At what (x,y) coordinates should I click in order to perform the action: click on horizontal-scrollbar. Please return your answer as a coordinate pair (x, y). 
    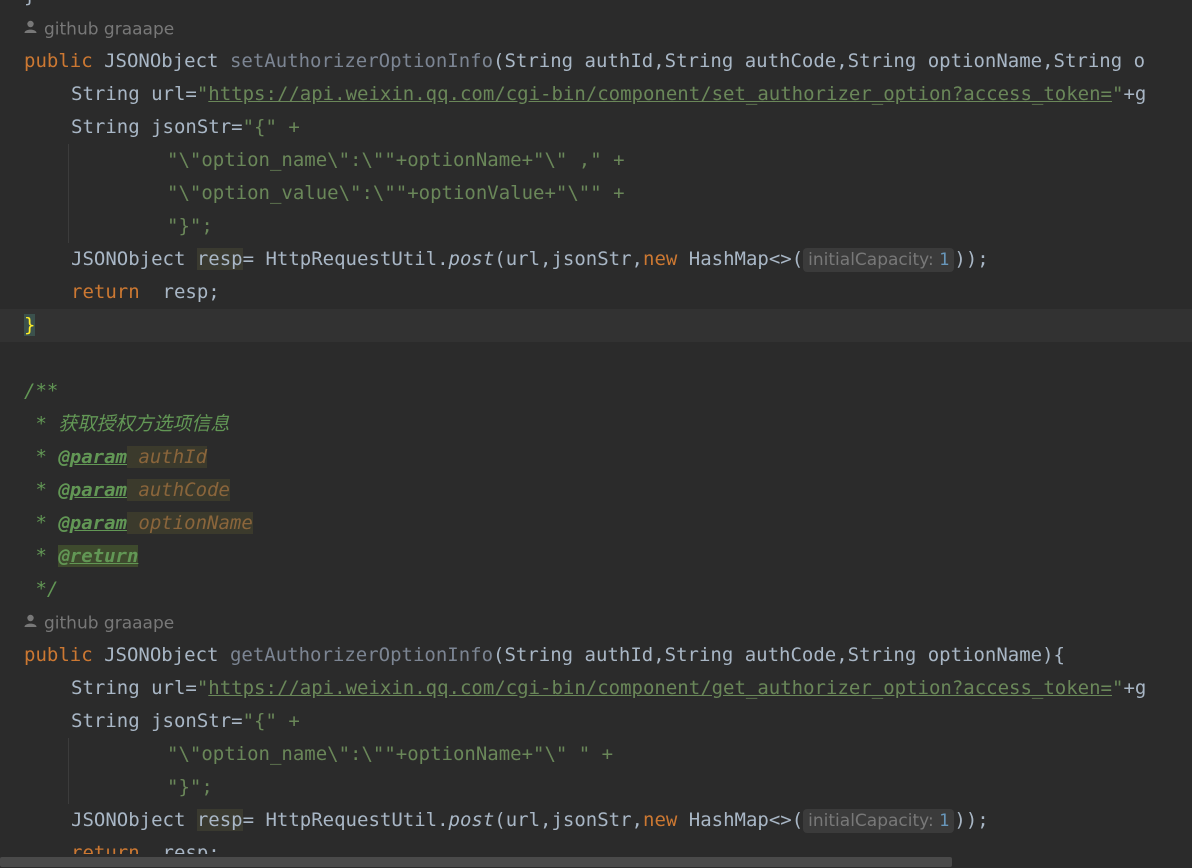
    Looking at the image, I should click on (596, 861).